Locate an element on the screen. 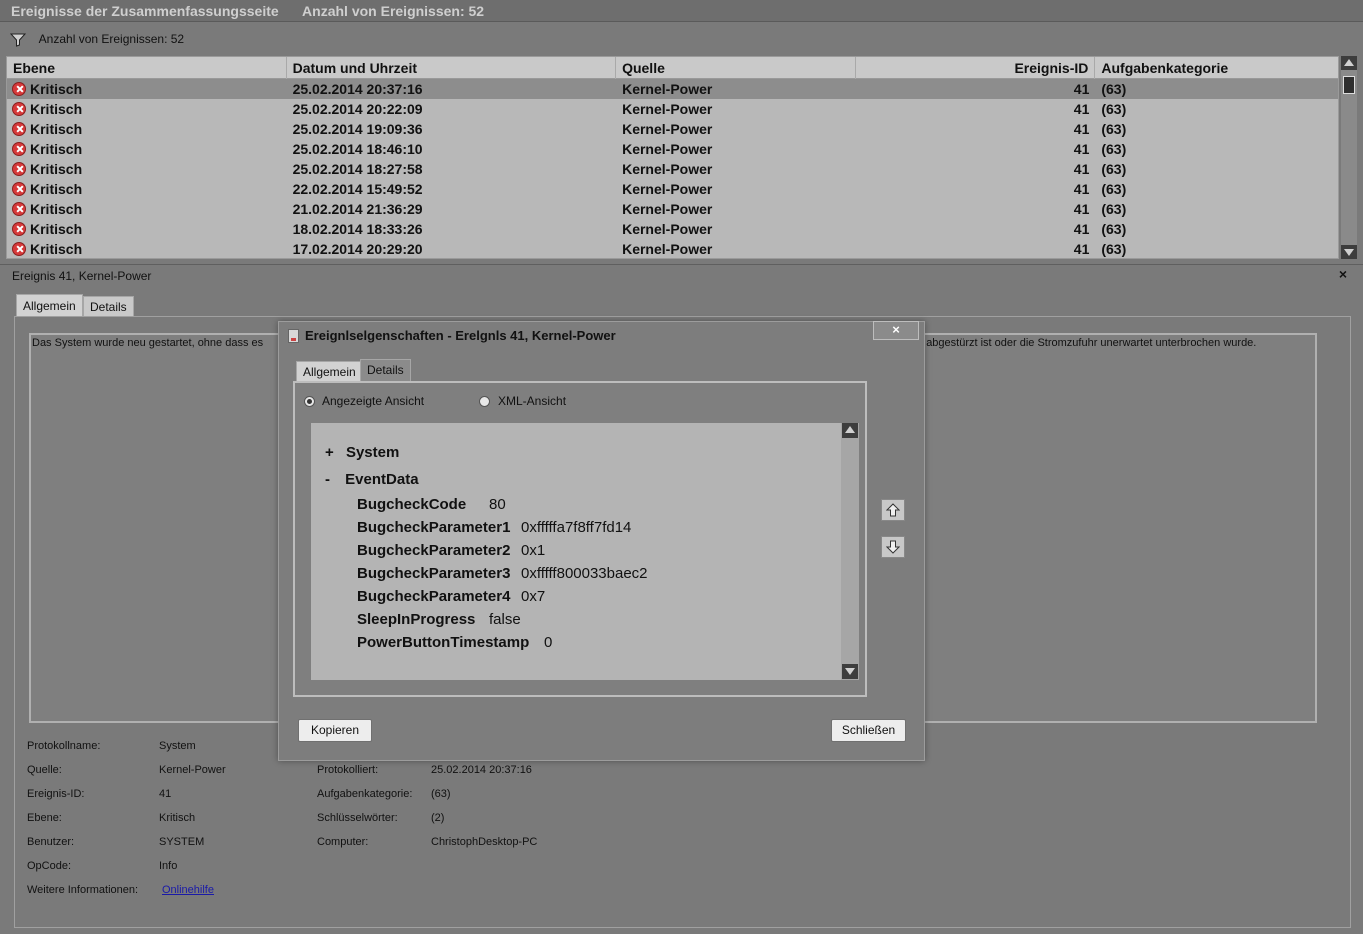 The width and height of the screenshot is (1363, 934). copy-button: Kopieren is located at coordinates (335, 730).